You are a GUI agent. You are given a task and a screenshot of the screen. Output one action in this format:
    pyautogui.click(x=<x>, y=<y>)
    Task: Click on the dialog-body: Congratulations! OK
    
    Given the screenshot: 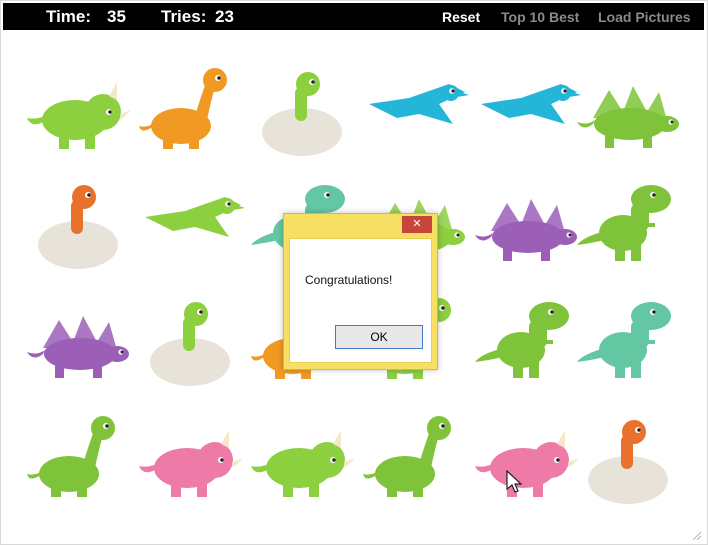 What is the action you would take?
    pyautogui.click(x=360, y=300)
    